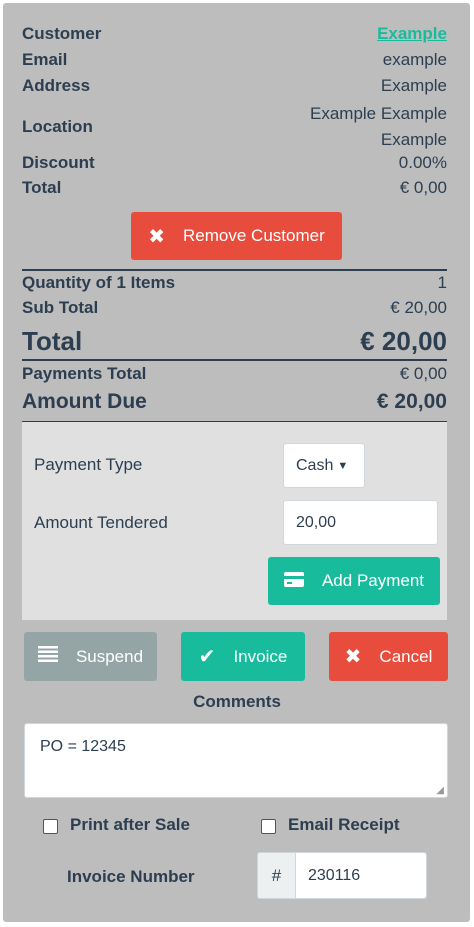 Image resolution: width=474 pixels, height=927 pixels. Describe the element at coordinates (47, 656) in the screenshot. I see `list-icon` at that location.